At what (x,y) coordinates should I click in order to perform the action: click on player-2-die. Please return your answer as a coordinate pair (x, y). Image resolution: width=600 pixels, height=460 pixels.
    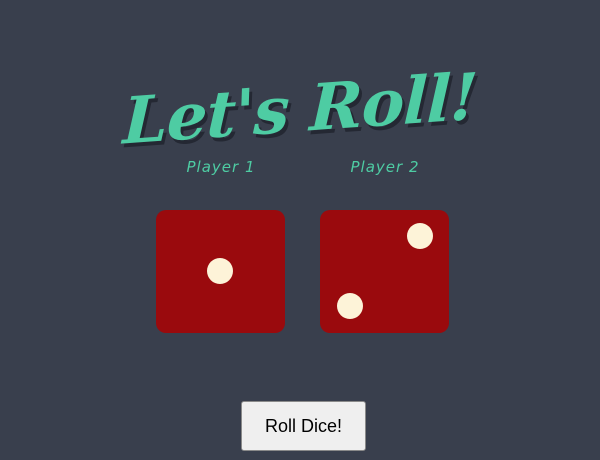
    Looking at the image, I should click on (384, 271).